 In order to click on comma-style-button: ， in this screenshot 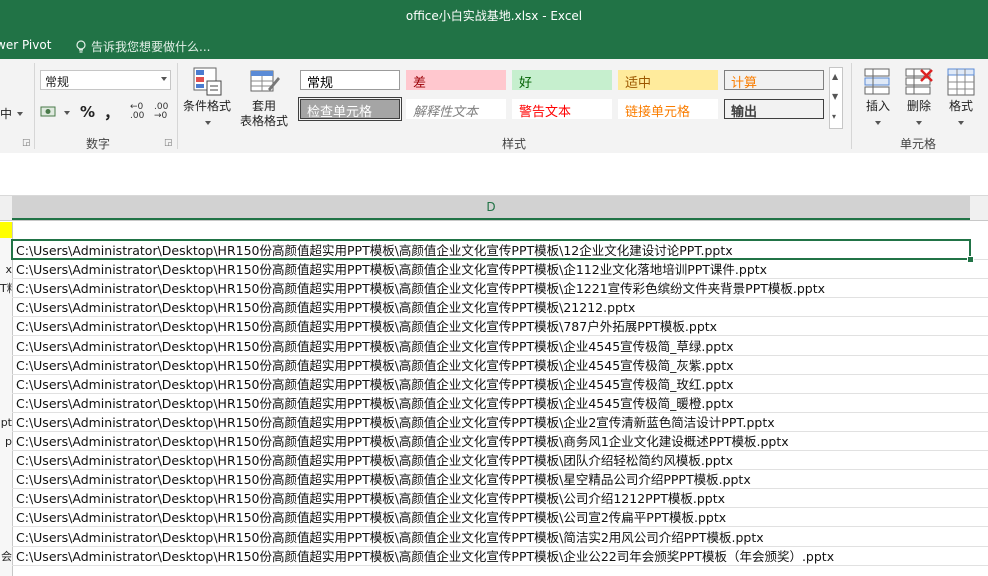, I will do `click(112, 111)`.